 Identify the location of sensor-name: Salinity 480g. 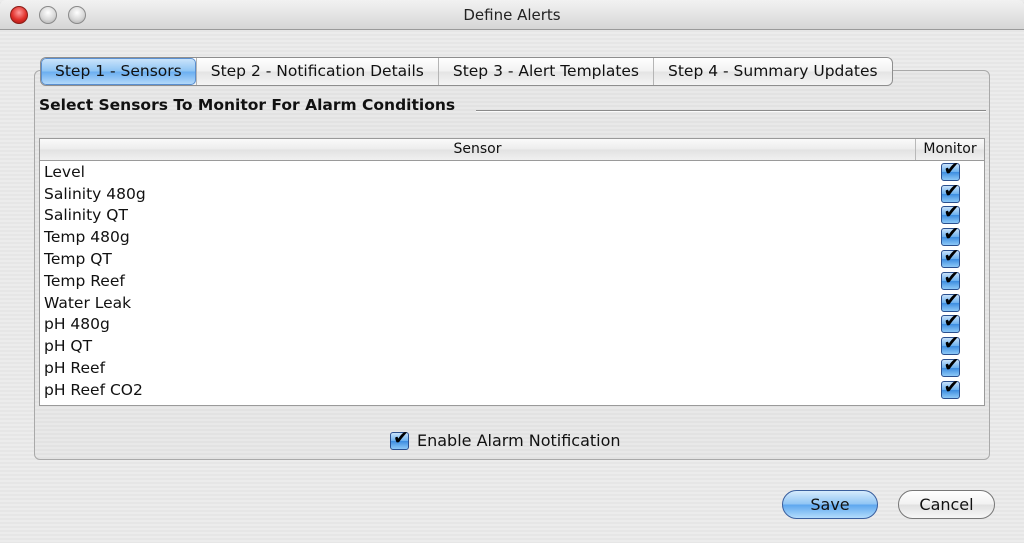
(95, 193).